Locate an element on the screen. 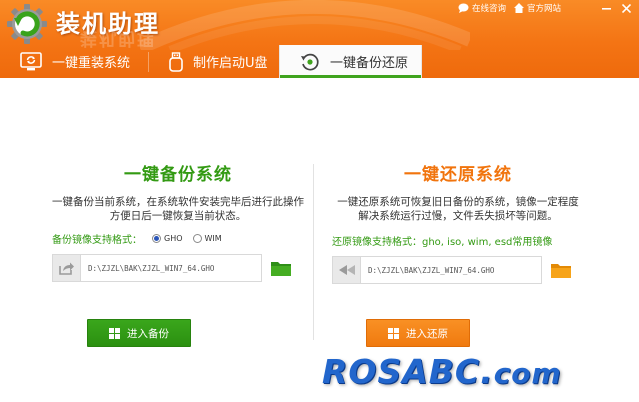 The image size is (639, 402). app-logo-icon is located at coordinates (27, 24).